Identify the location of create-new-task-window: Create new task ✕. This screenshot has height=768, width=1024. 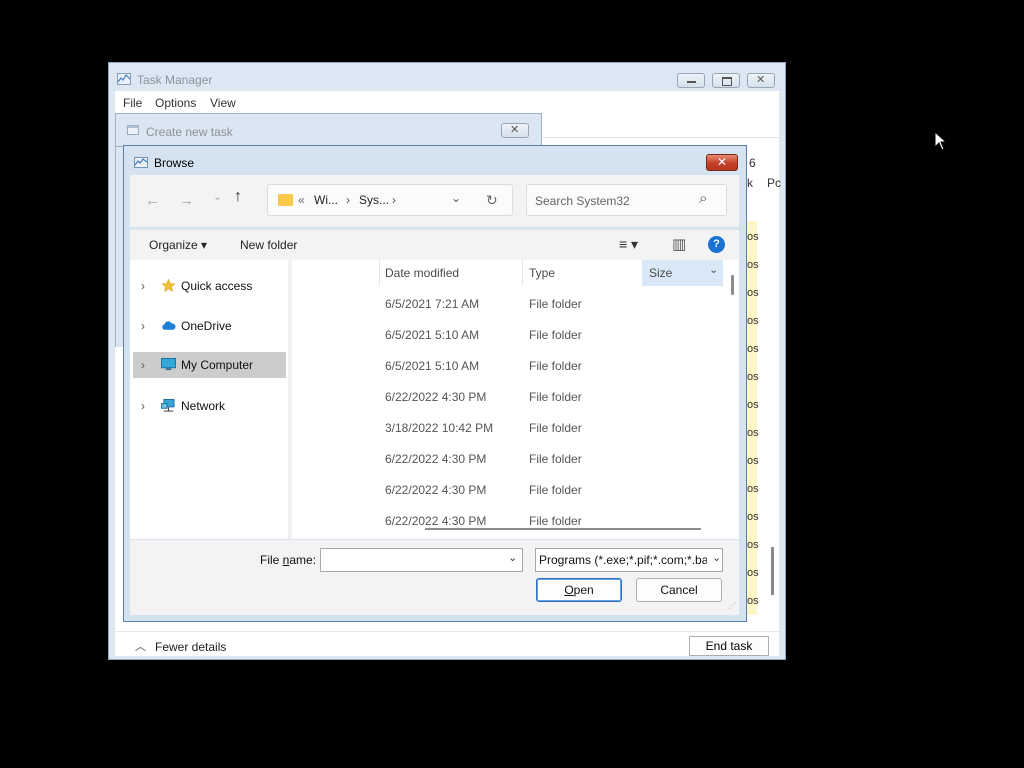
(328, 130).